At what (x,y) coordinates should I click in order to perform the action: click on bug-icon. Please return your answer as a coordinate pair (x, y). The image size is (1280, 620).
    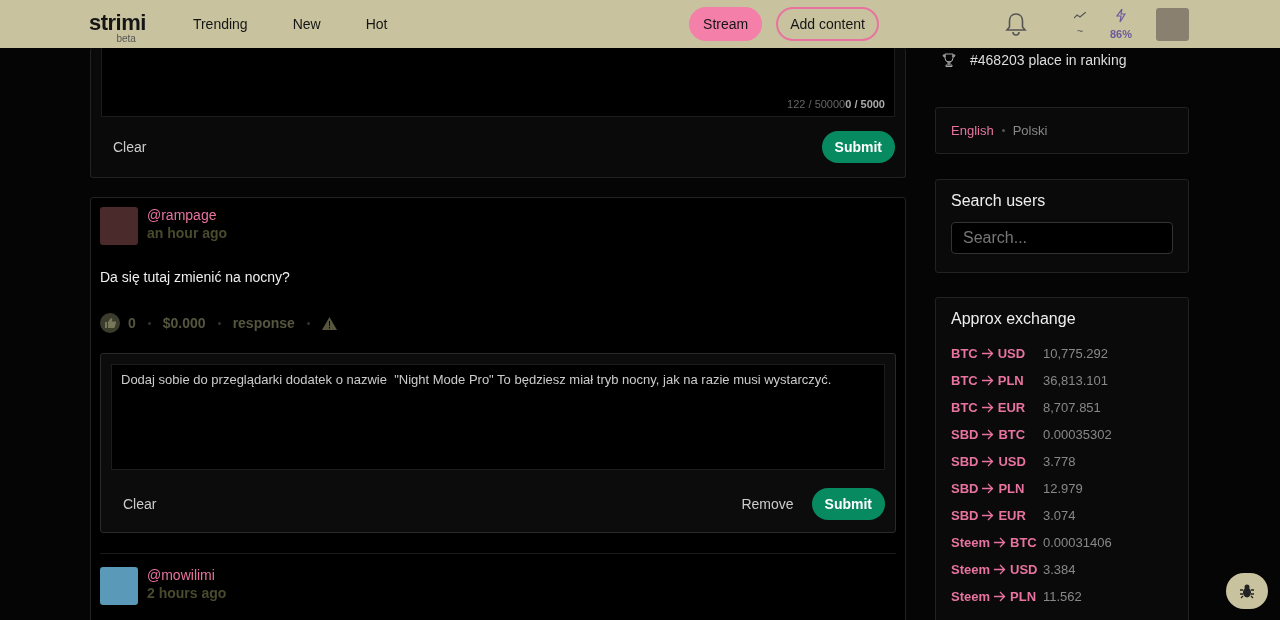
    Looking at the image, I should click on (1247, 591).